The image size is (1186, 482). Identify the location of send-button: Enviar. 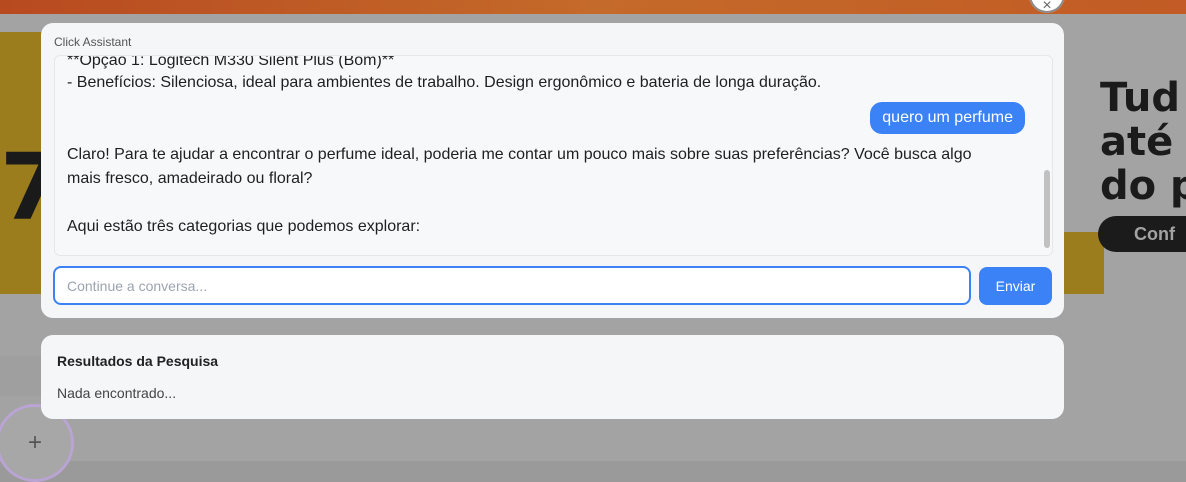
(1015, 286).